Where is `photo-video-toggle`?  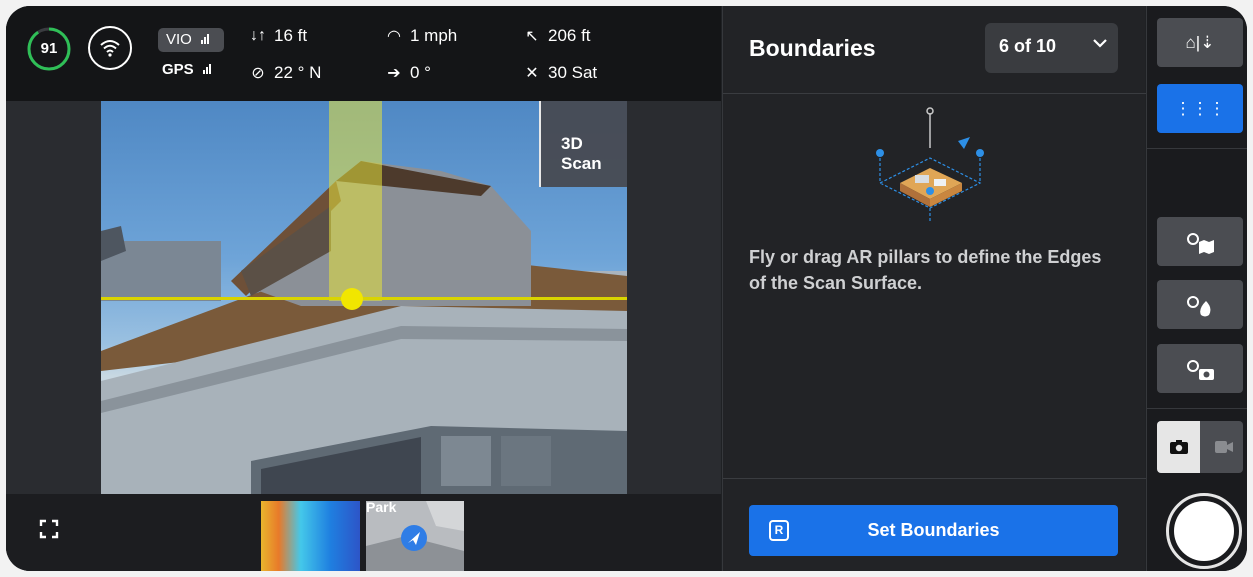 photo-video-toggle is located at coordinates (1200, 447).